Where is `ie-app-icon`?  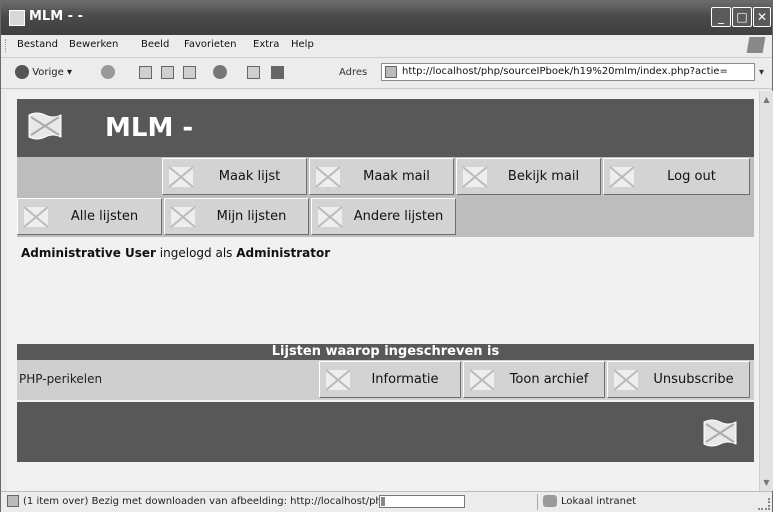
ie-app-icon is located at coordinates (17, 18).